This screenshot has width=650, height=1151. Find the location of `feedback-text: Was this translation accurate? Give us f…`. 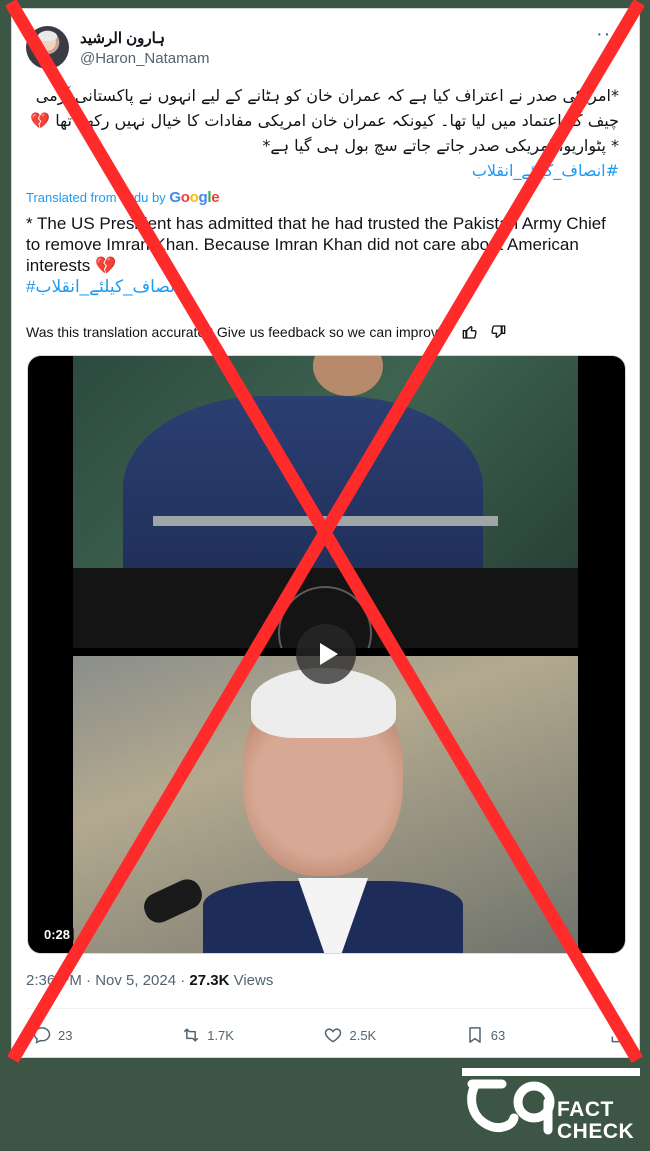

feedback-text: Was this translation accurate? Give us f… is located at coordinates (238, 332).